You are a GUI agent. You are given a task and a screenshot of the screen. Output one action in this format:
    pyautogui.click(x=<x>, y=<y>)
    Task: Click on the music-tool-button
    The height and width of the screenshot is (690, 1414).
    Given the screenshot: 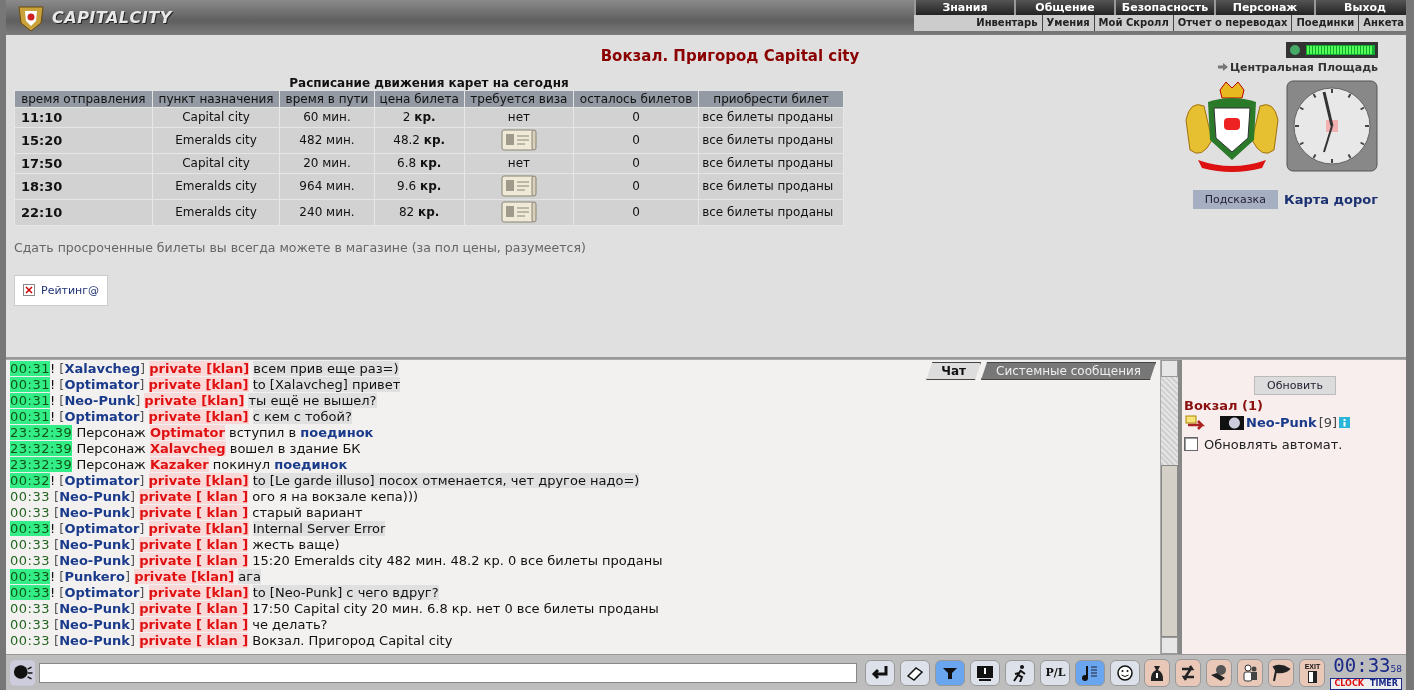 What is the action you would take?
    pyautogui.click(x=1090, y=672)
    